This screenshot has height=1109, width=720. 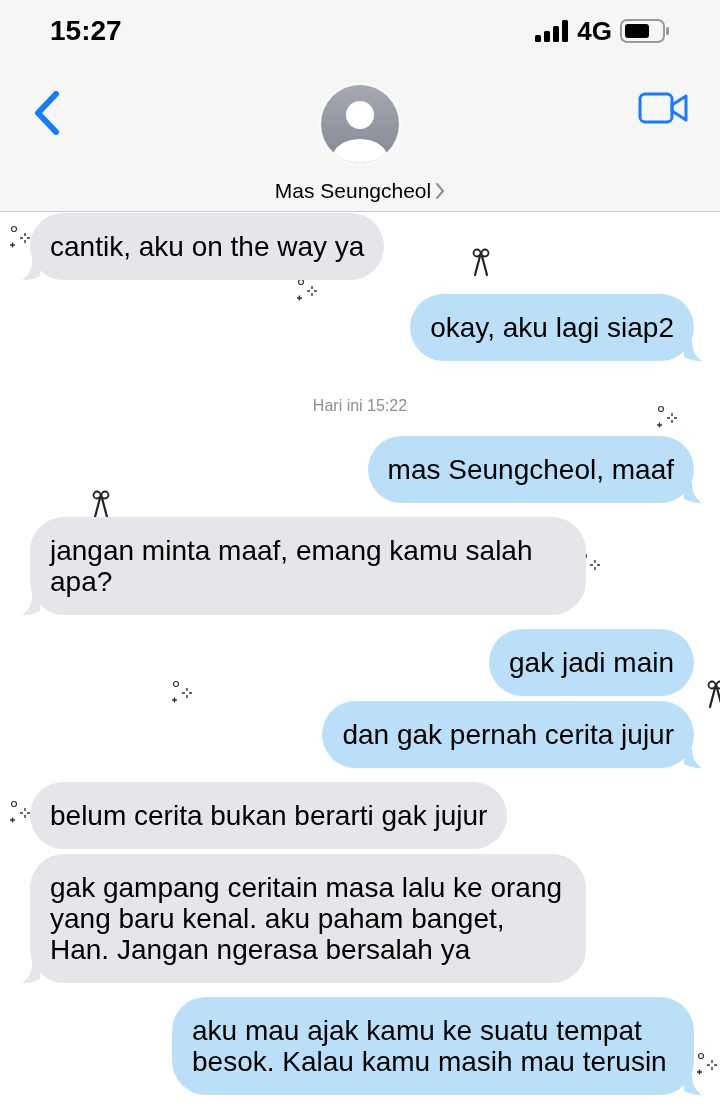 What do you see at coordinates (591, 662) in the screenshot?
I see `sent-message-bubble: gak jadi main` at bounding box center [591, 662].